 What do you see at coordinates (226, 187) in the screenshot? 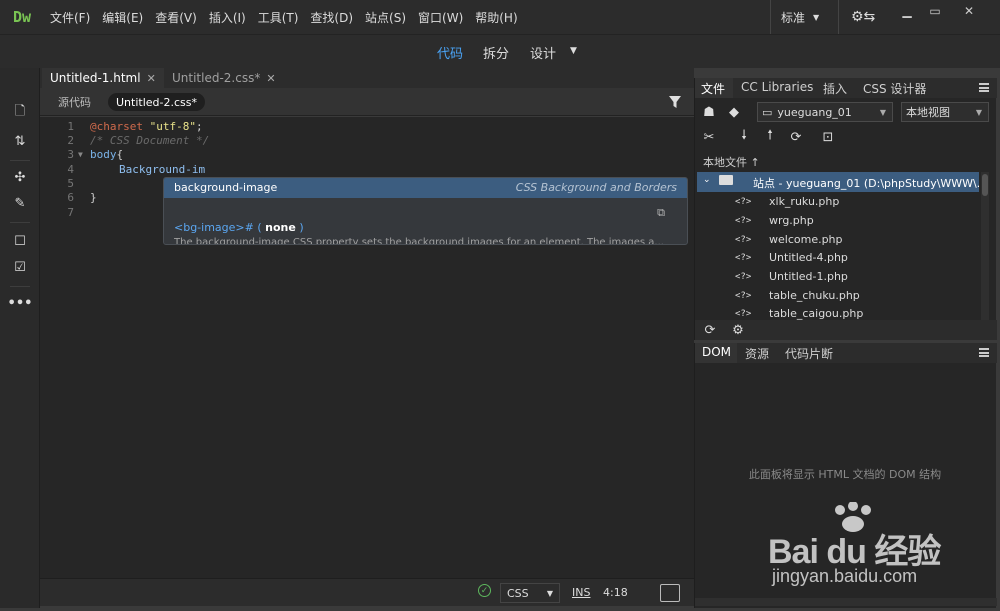
I see `hint-property-name: background-image` at bounding box center [226, 187].